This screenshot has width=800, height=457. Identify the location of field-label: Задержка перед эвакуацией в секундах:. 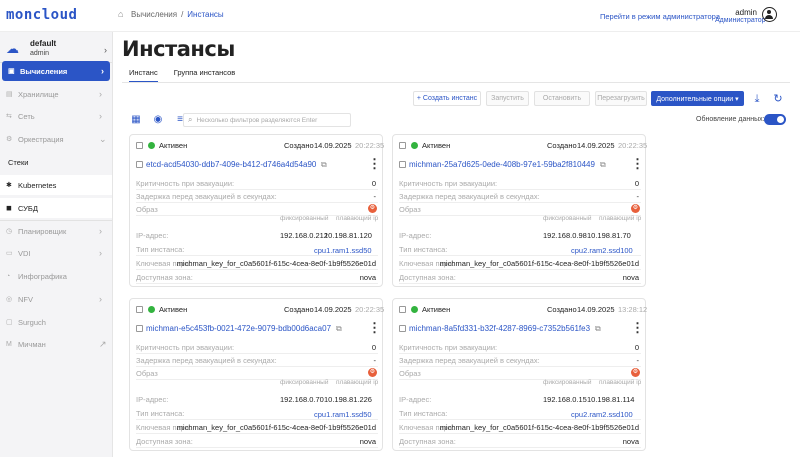
(206, 360).